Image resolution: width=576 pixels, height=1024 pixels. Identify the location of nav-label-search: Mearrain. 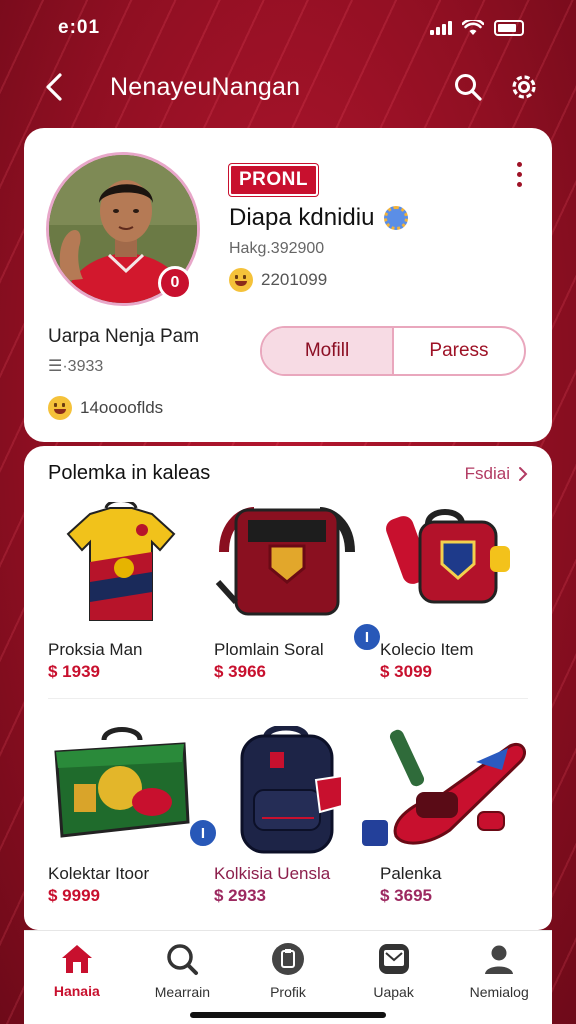
(182, 991).